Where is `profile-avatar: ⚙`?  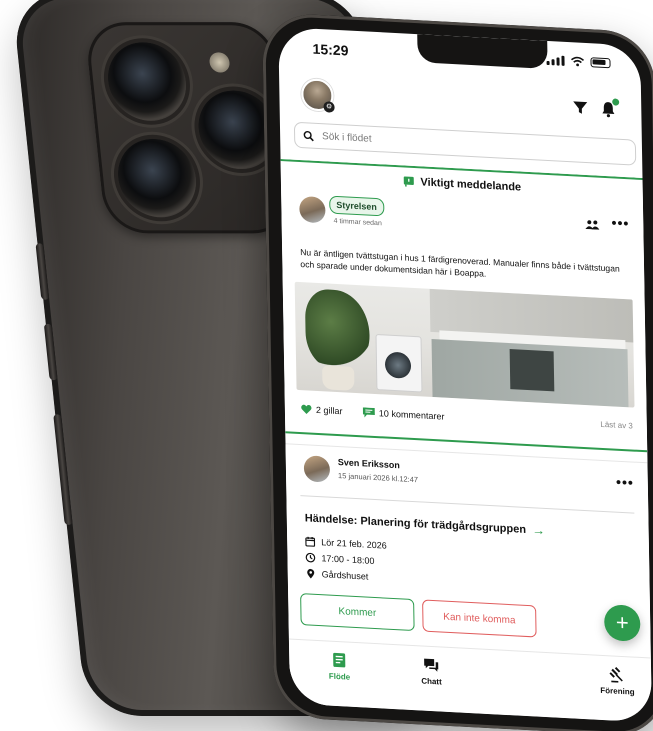
profile-avatar: ⚙ is located at coordinates (318, 95).